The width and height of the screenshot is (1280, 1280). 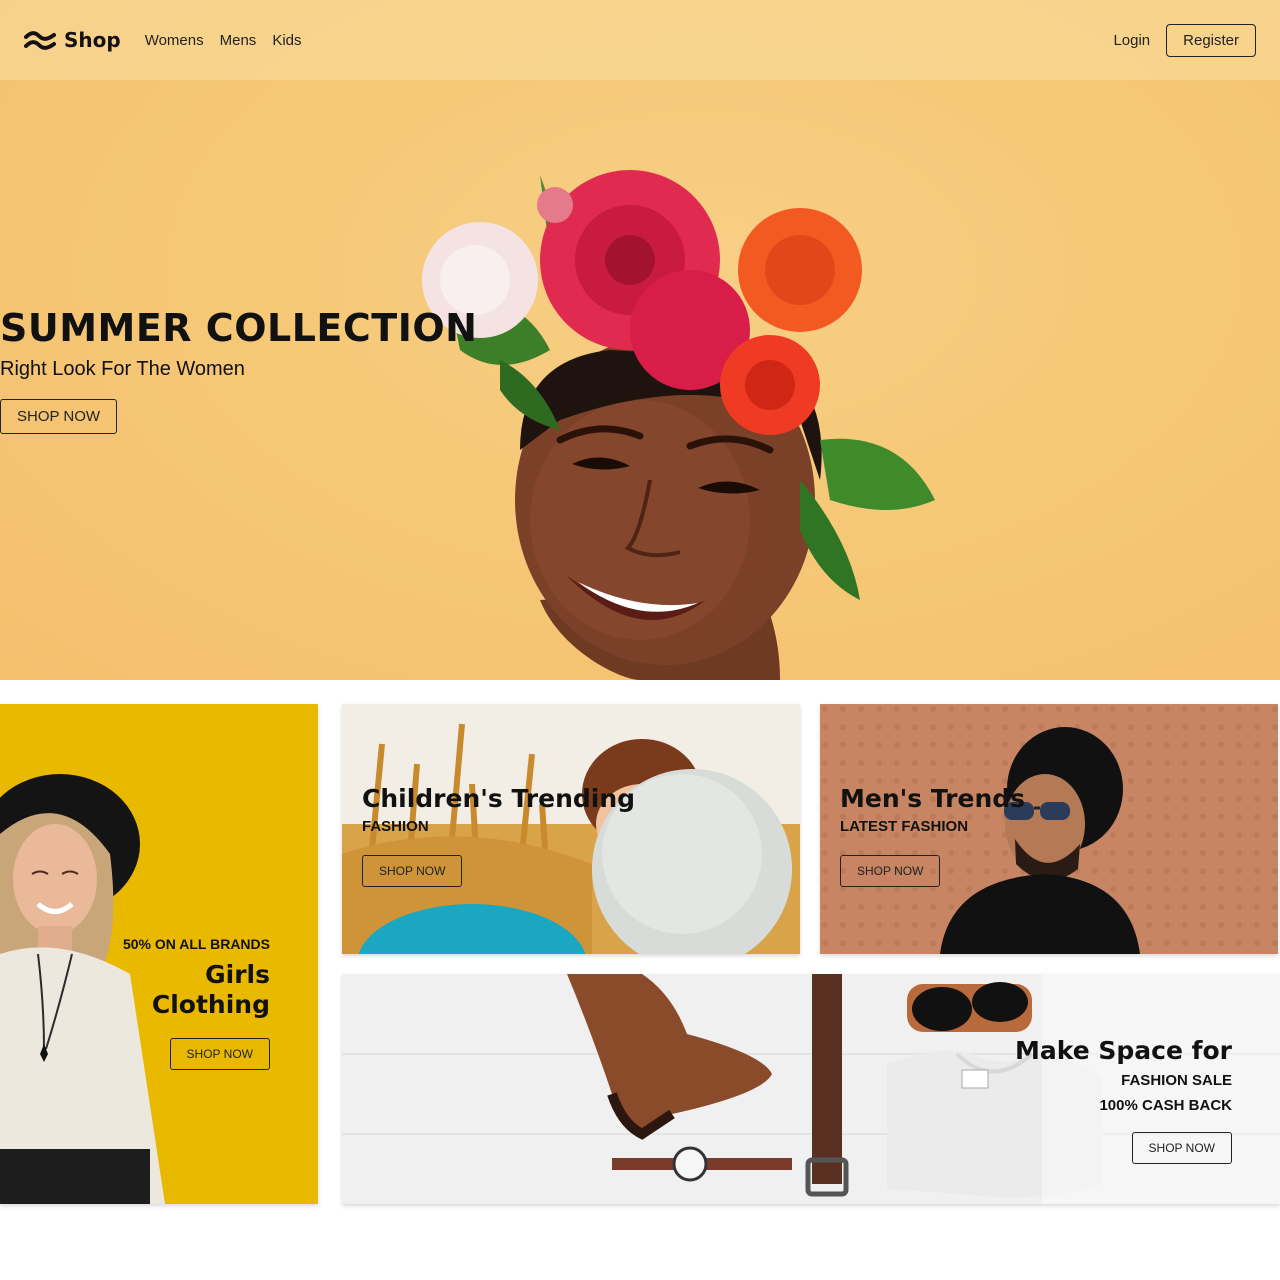 What do you see at coordinates (196, 944) in the screenshot?
I see `girls-card-kicker: 50% ON ALL BRANDS` at bounding box center [196, 944].